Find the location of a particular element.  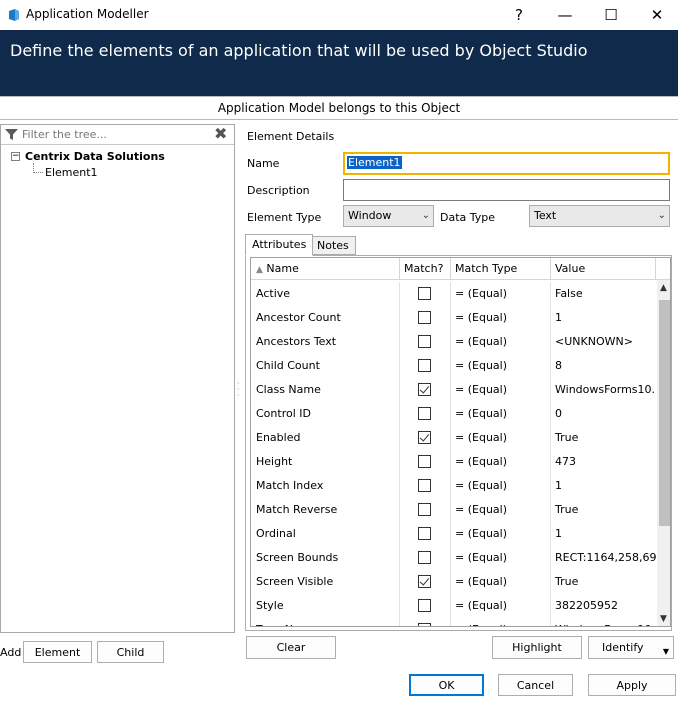

table-row: Ancestor Count = (Equal) 1 is located at coordinates (453, 318).